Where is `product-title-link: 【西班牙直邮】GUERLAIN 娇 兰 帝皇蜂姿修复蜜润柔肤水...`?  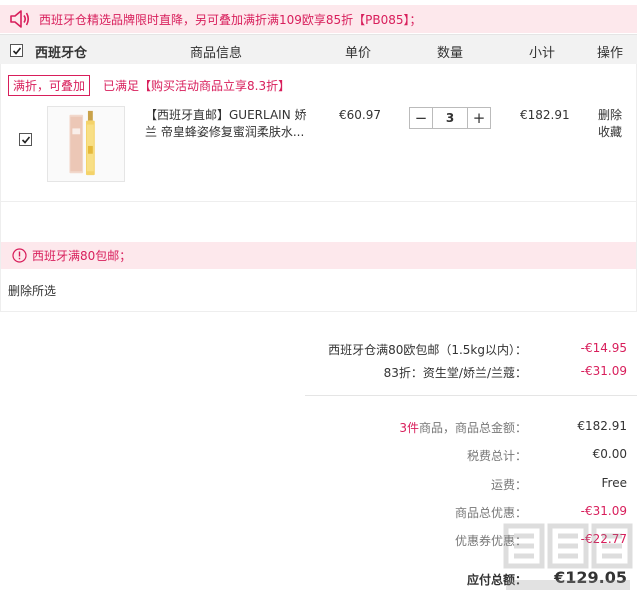
product-title-link: 【西班牙直邮】GUERLAIN 娇 兰 帝皇蜂姿修复蜜润柔肤水... is located at coordinates (227, 124).